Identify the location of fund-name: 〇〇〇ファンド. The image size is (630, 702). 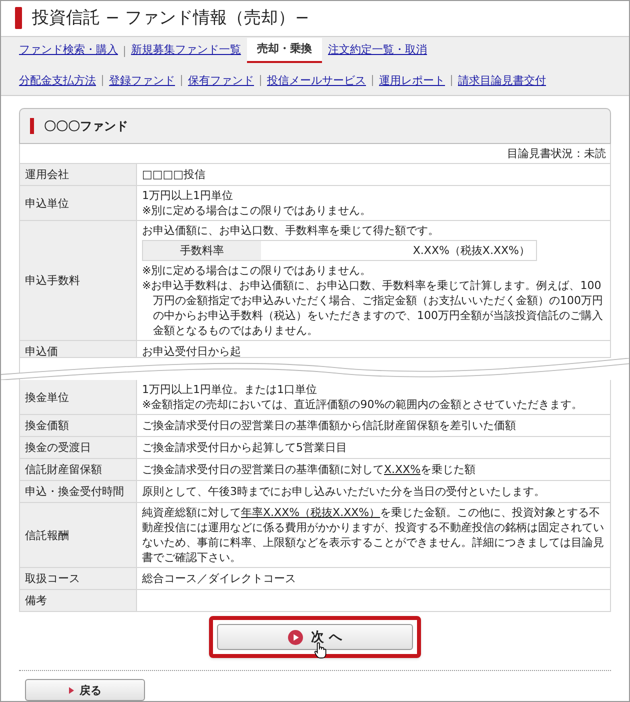
(86, 126).